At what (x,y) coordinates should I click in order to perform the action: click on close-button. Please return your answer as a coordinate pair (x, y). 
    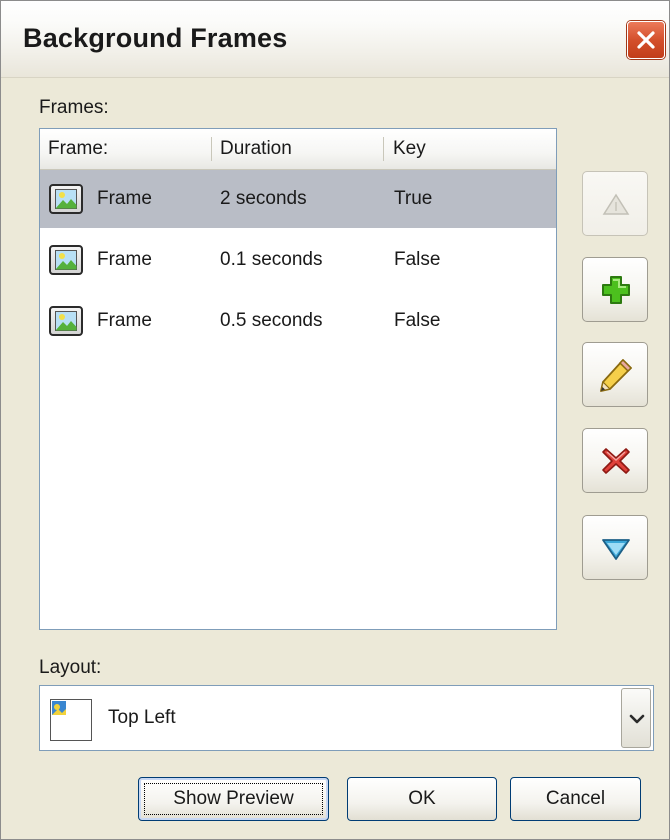
    Looking at the image, I should click on (646, 40).